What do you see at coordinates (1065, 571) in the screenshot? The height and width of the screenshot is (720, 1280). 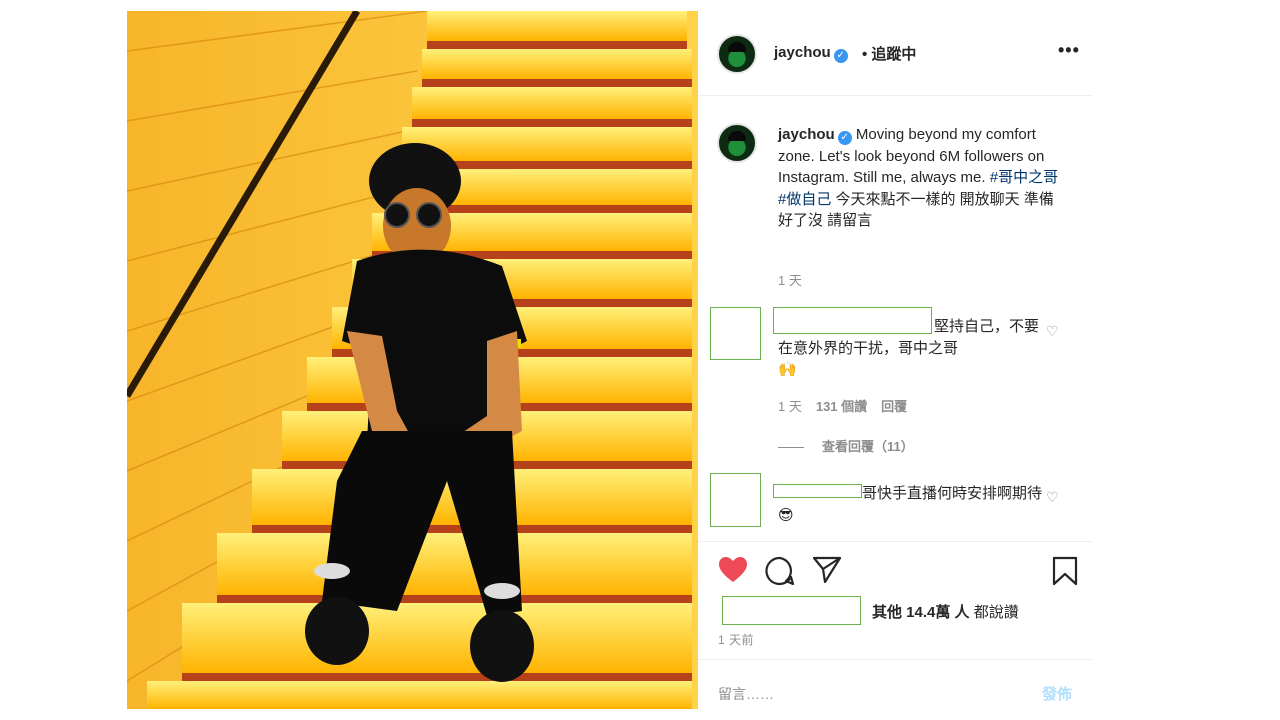 I see `bookmark-icon` at bounding box center [1065, 571].